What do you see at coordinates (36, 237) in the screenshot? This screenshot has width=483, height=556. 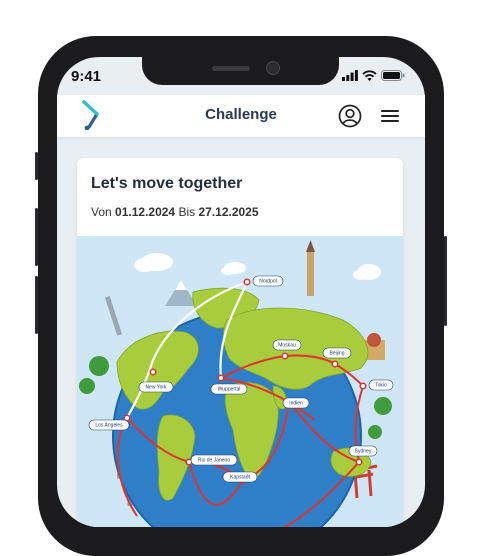 I see `volume-up-button` at bounding box center [36, 237].